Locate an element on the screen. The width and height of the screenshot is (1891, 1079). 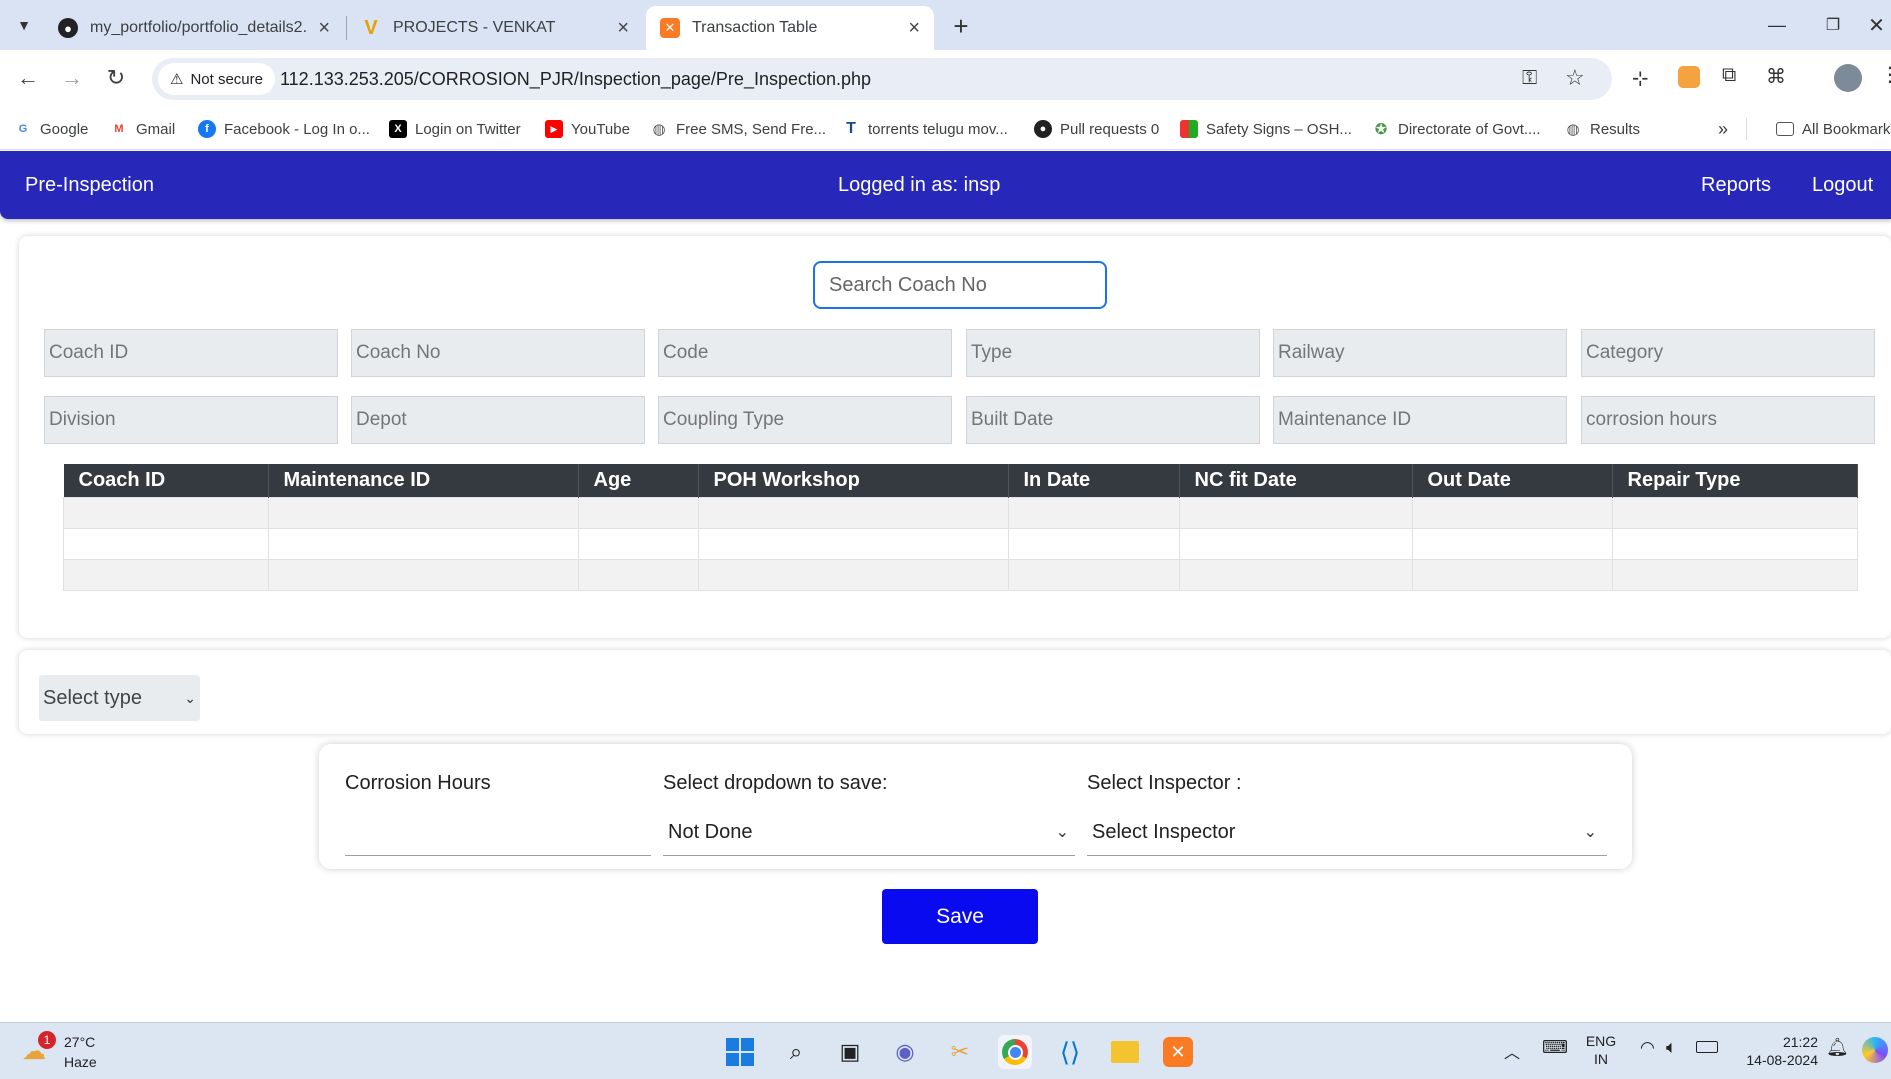
file-explorer-icon is located at coordinates (1125, 1052).